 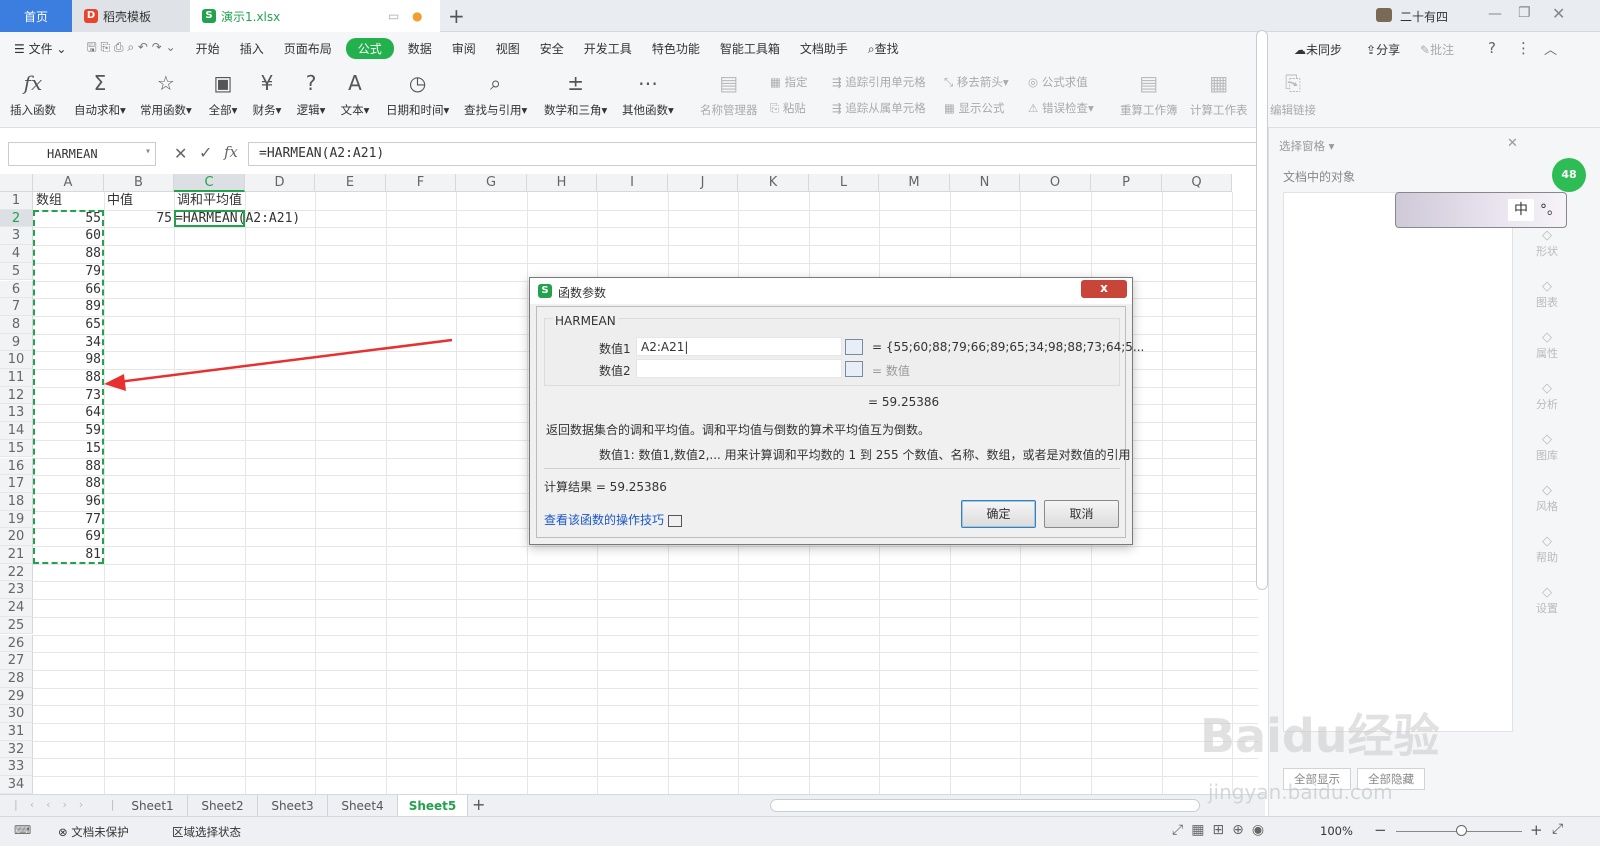 I want to click on menu-page-layout: 页面布局, so click(x=308, y=48).